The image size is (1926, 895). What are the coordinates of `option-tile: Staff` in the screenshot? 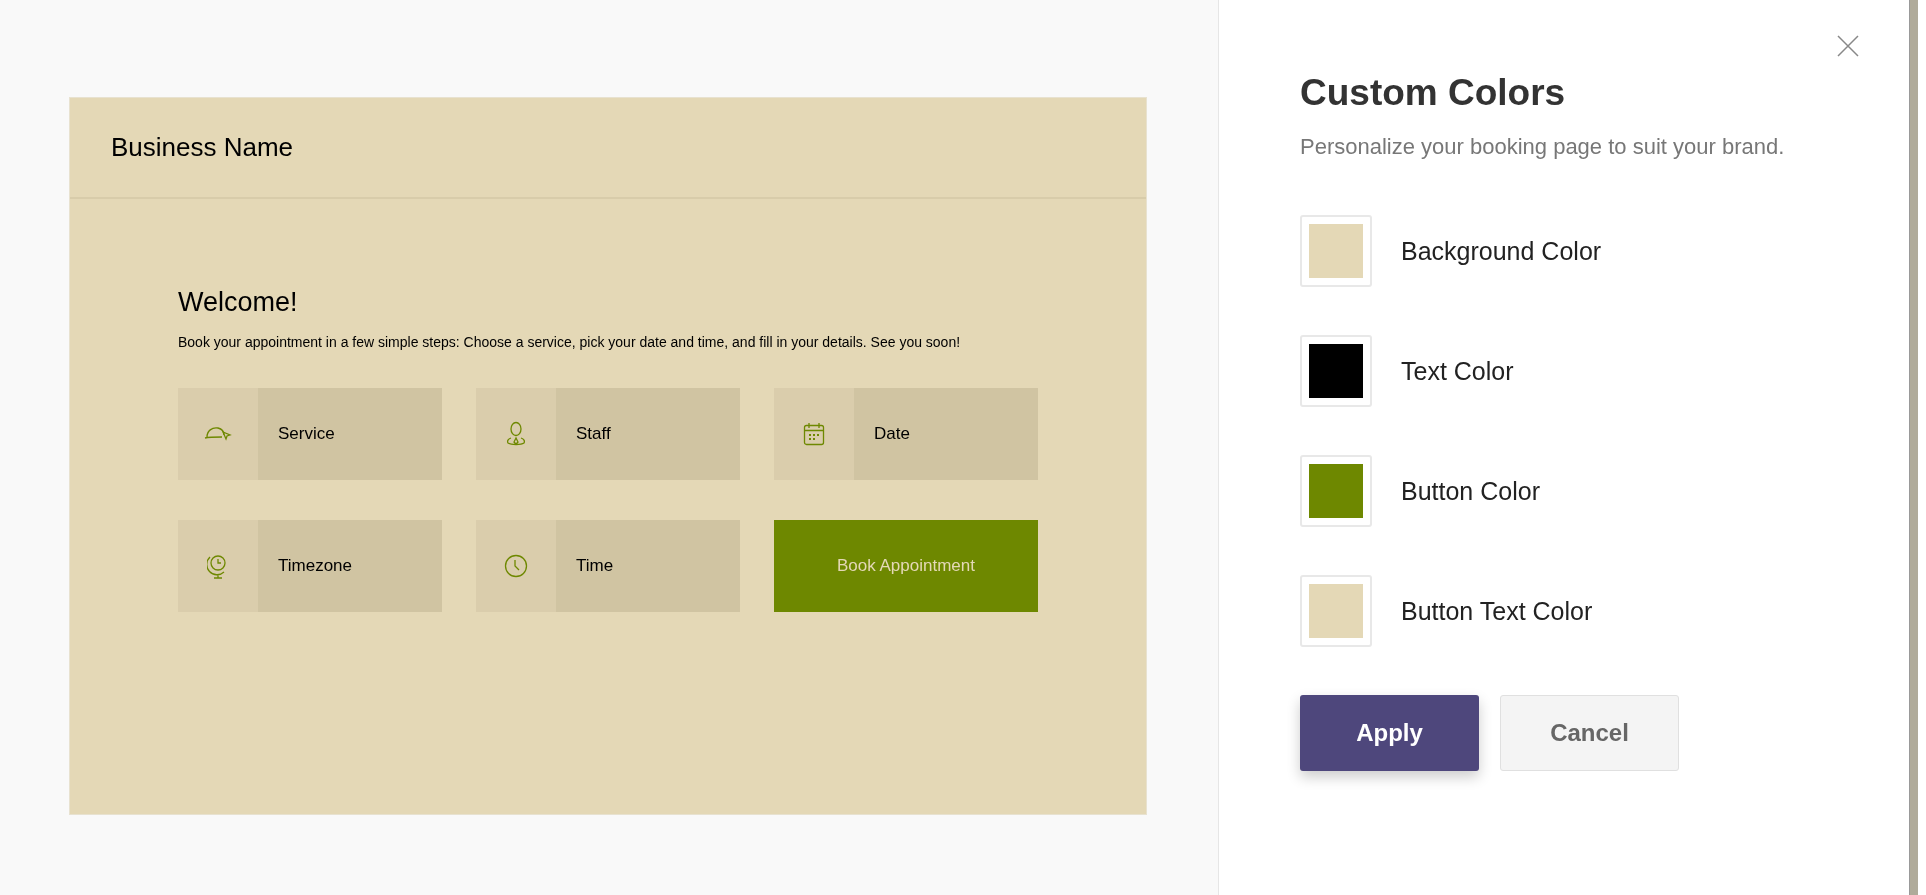 It's located at (608, 434).